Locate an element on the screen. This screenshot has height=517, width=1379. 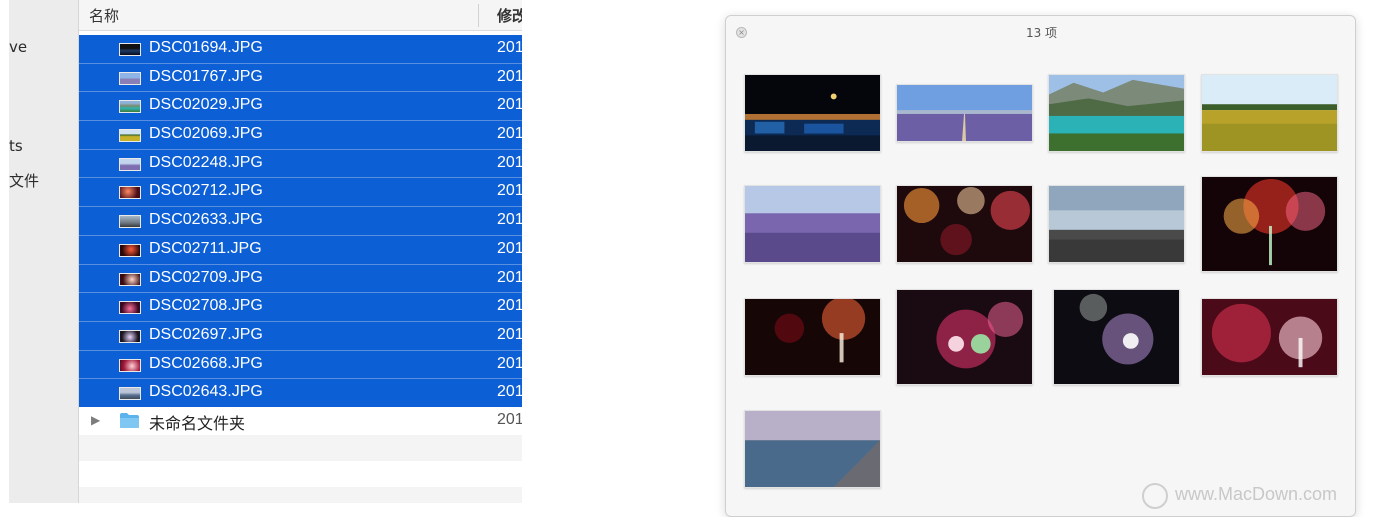
file-name: DSC02668.JPG is located at coordinates (206, 363).